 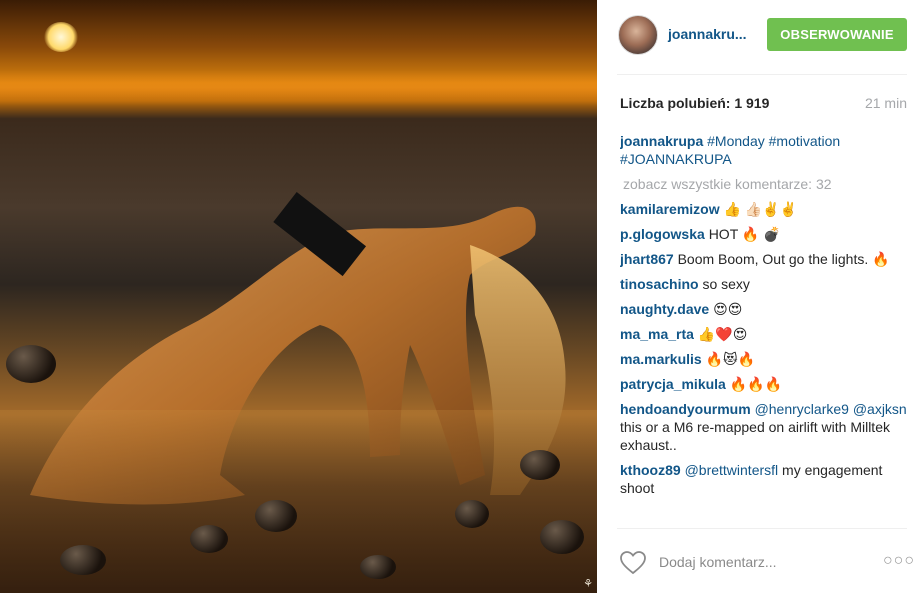 I want to click on comment-username: kthooz89, so click(x=650, y=470).